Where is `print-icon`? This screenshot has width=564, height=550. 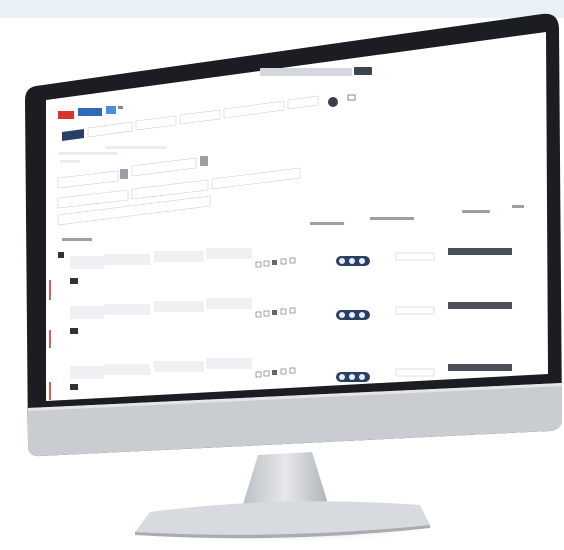
print-icon is located at coordinates (258, 264).